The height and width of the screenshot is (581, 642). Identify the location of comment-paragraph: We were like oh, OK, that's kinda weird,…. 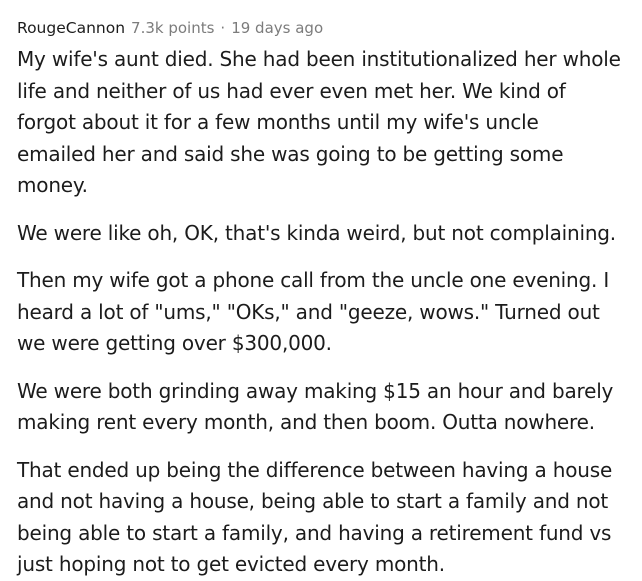
(316, 232).